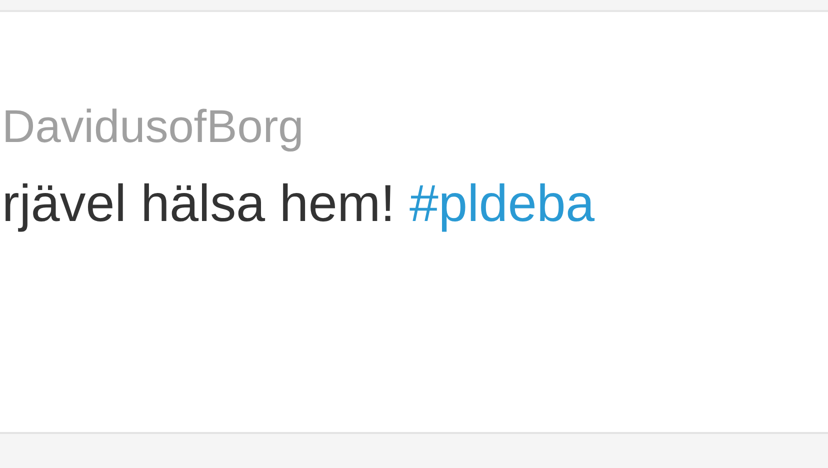 Image resolution: width=828 pixels, height=468 pixels. I want to click on hashtag-link: #pldeba, so click(502, 203).